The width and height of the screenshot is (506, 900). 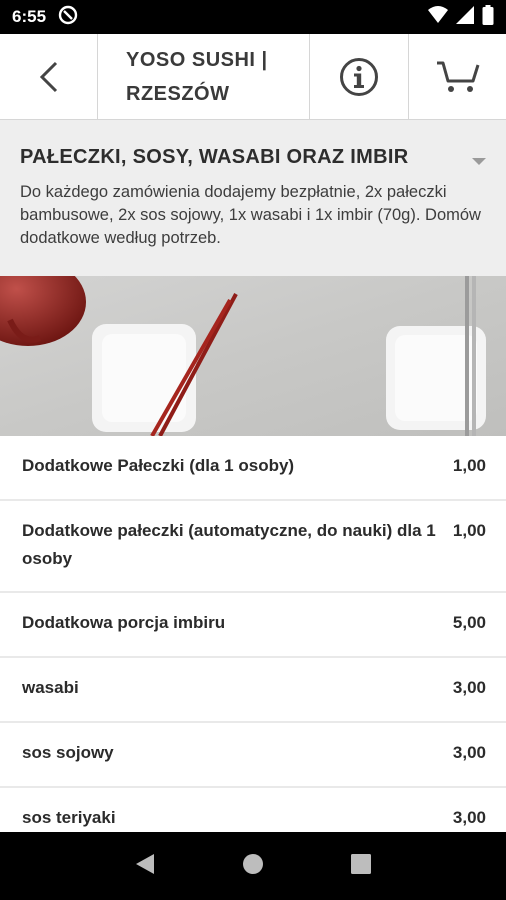 I want to click on status-bar: 6:55, so click(x=253, y=17).